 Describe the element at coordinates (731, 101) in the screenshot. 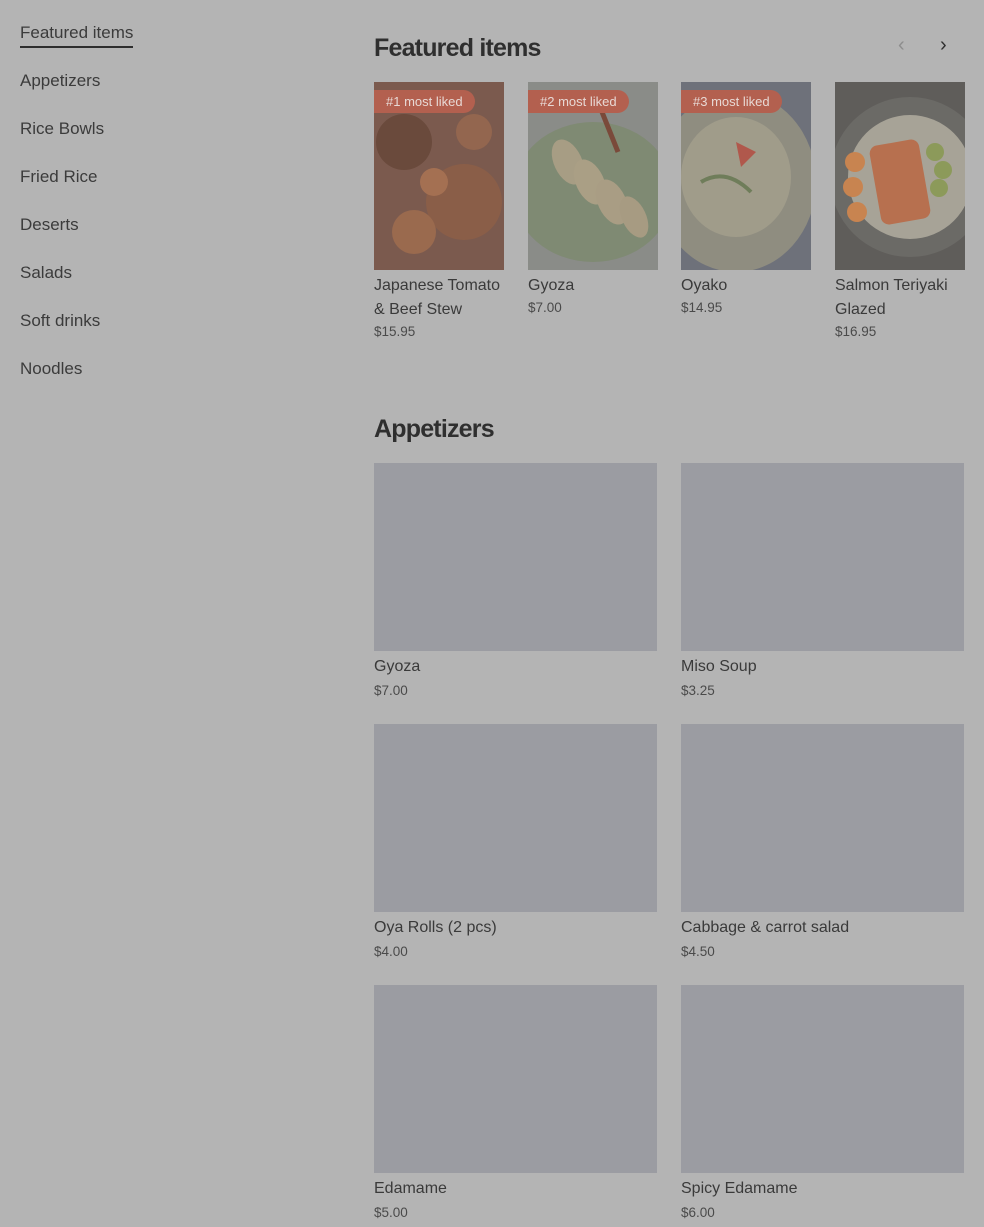

I see `badge: #3 most liked` at that location.